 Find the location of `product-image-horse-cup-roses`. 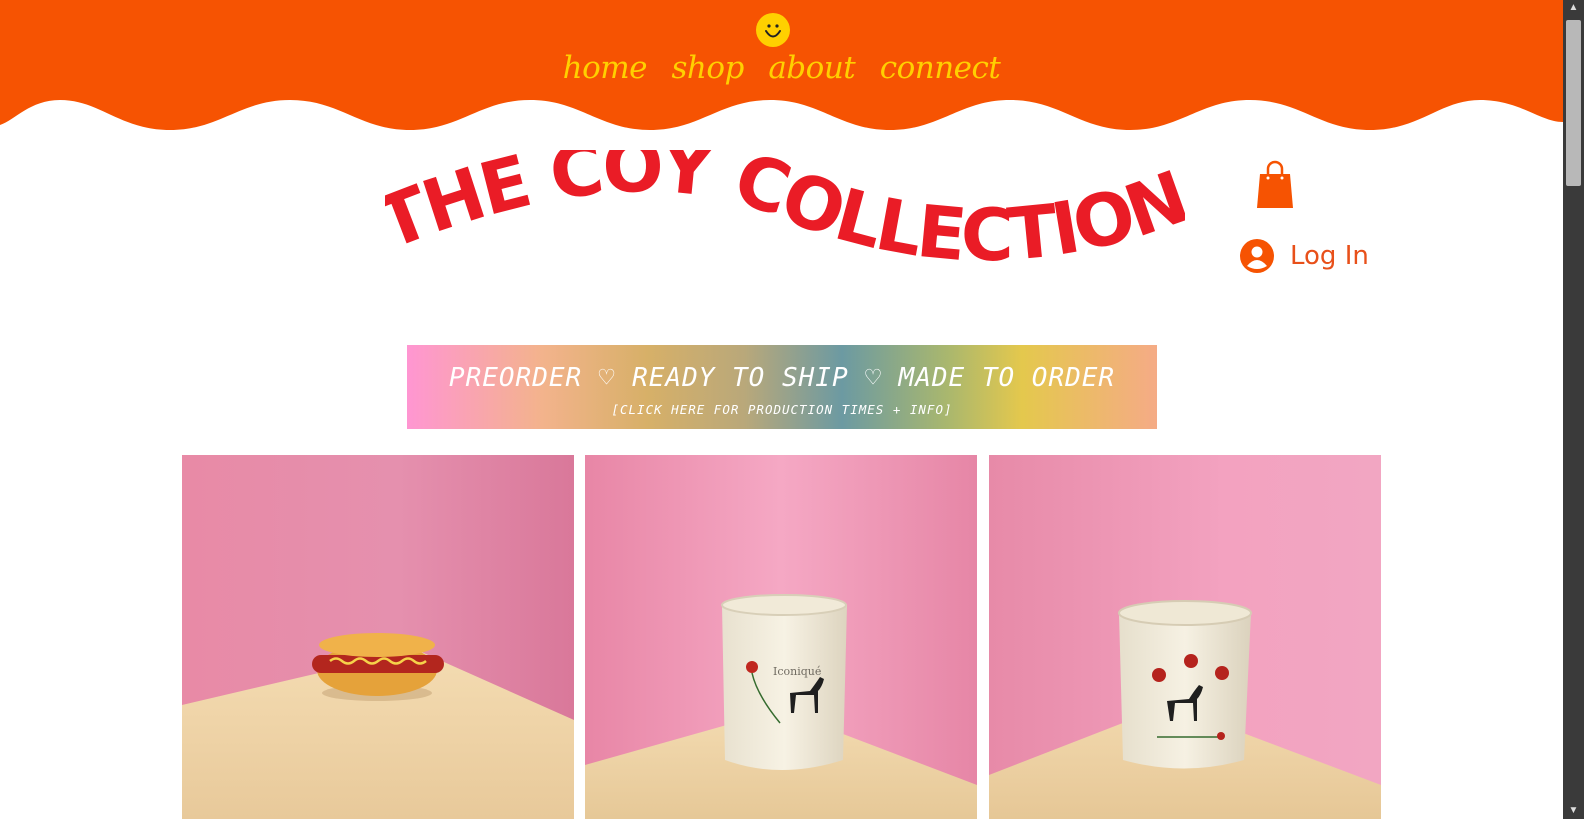

product-image-horse-cup-roses is located at coordinates (1185, 637).